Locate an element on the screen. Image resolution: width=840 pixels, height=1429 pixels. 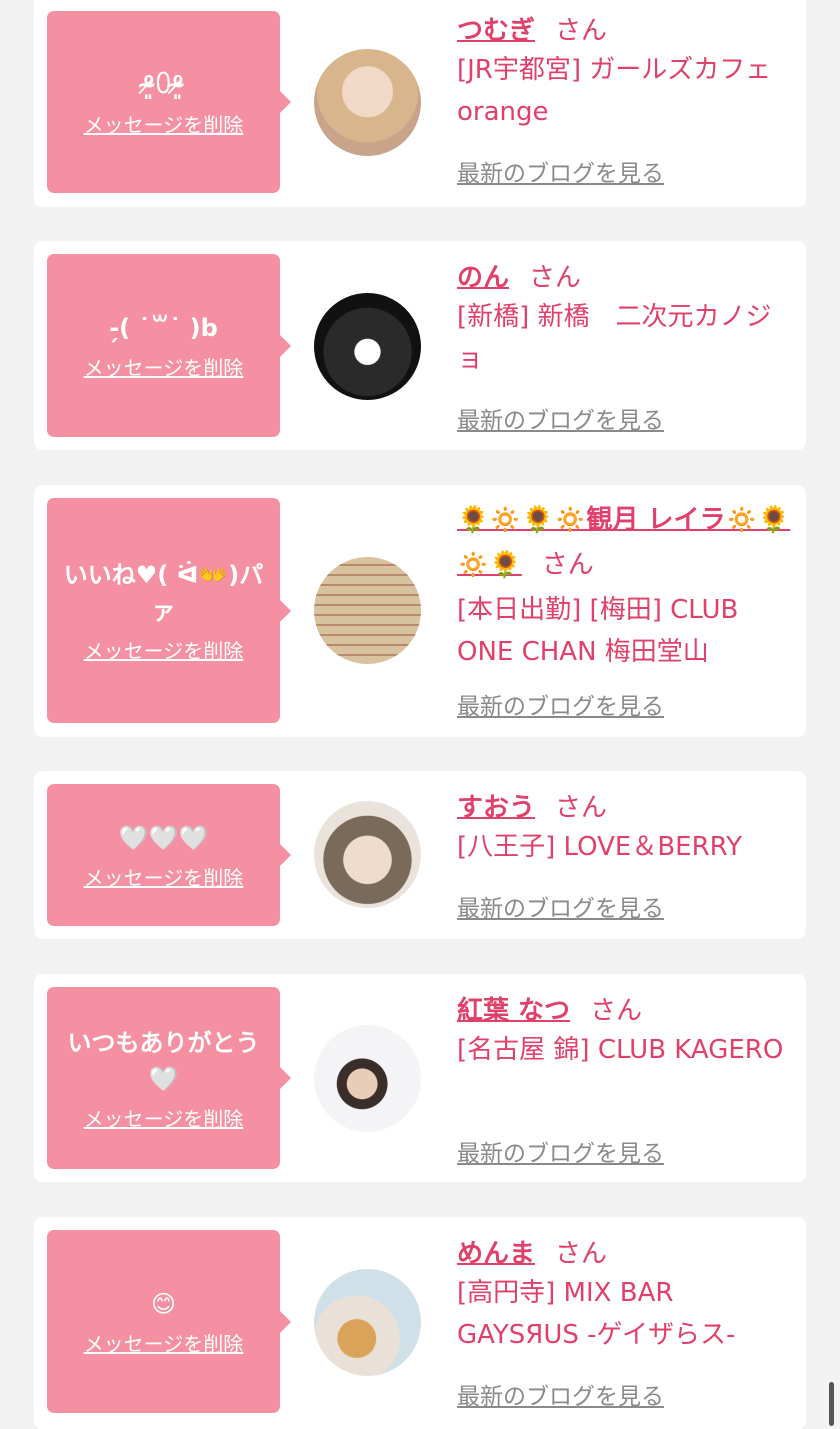
shop-text: [本日出勤] [梅田] CLUB ONE CHAN 梅田堂山 is located at coordinates (598, 631).